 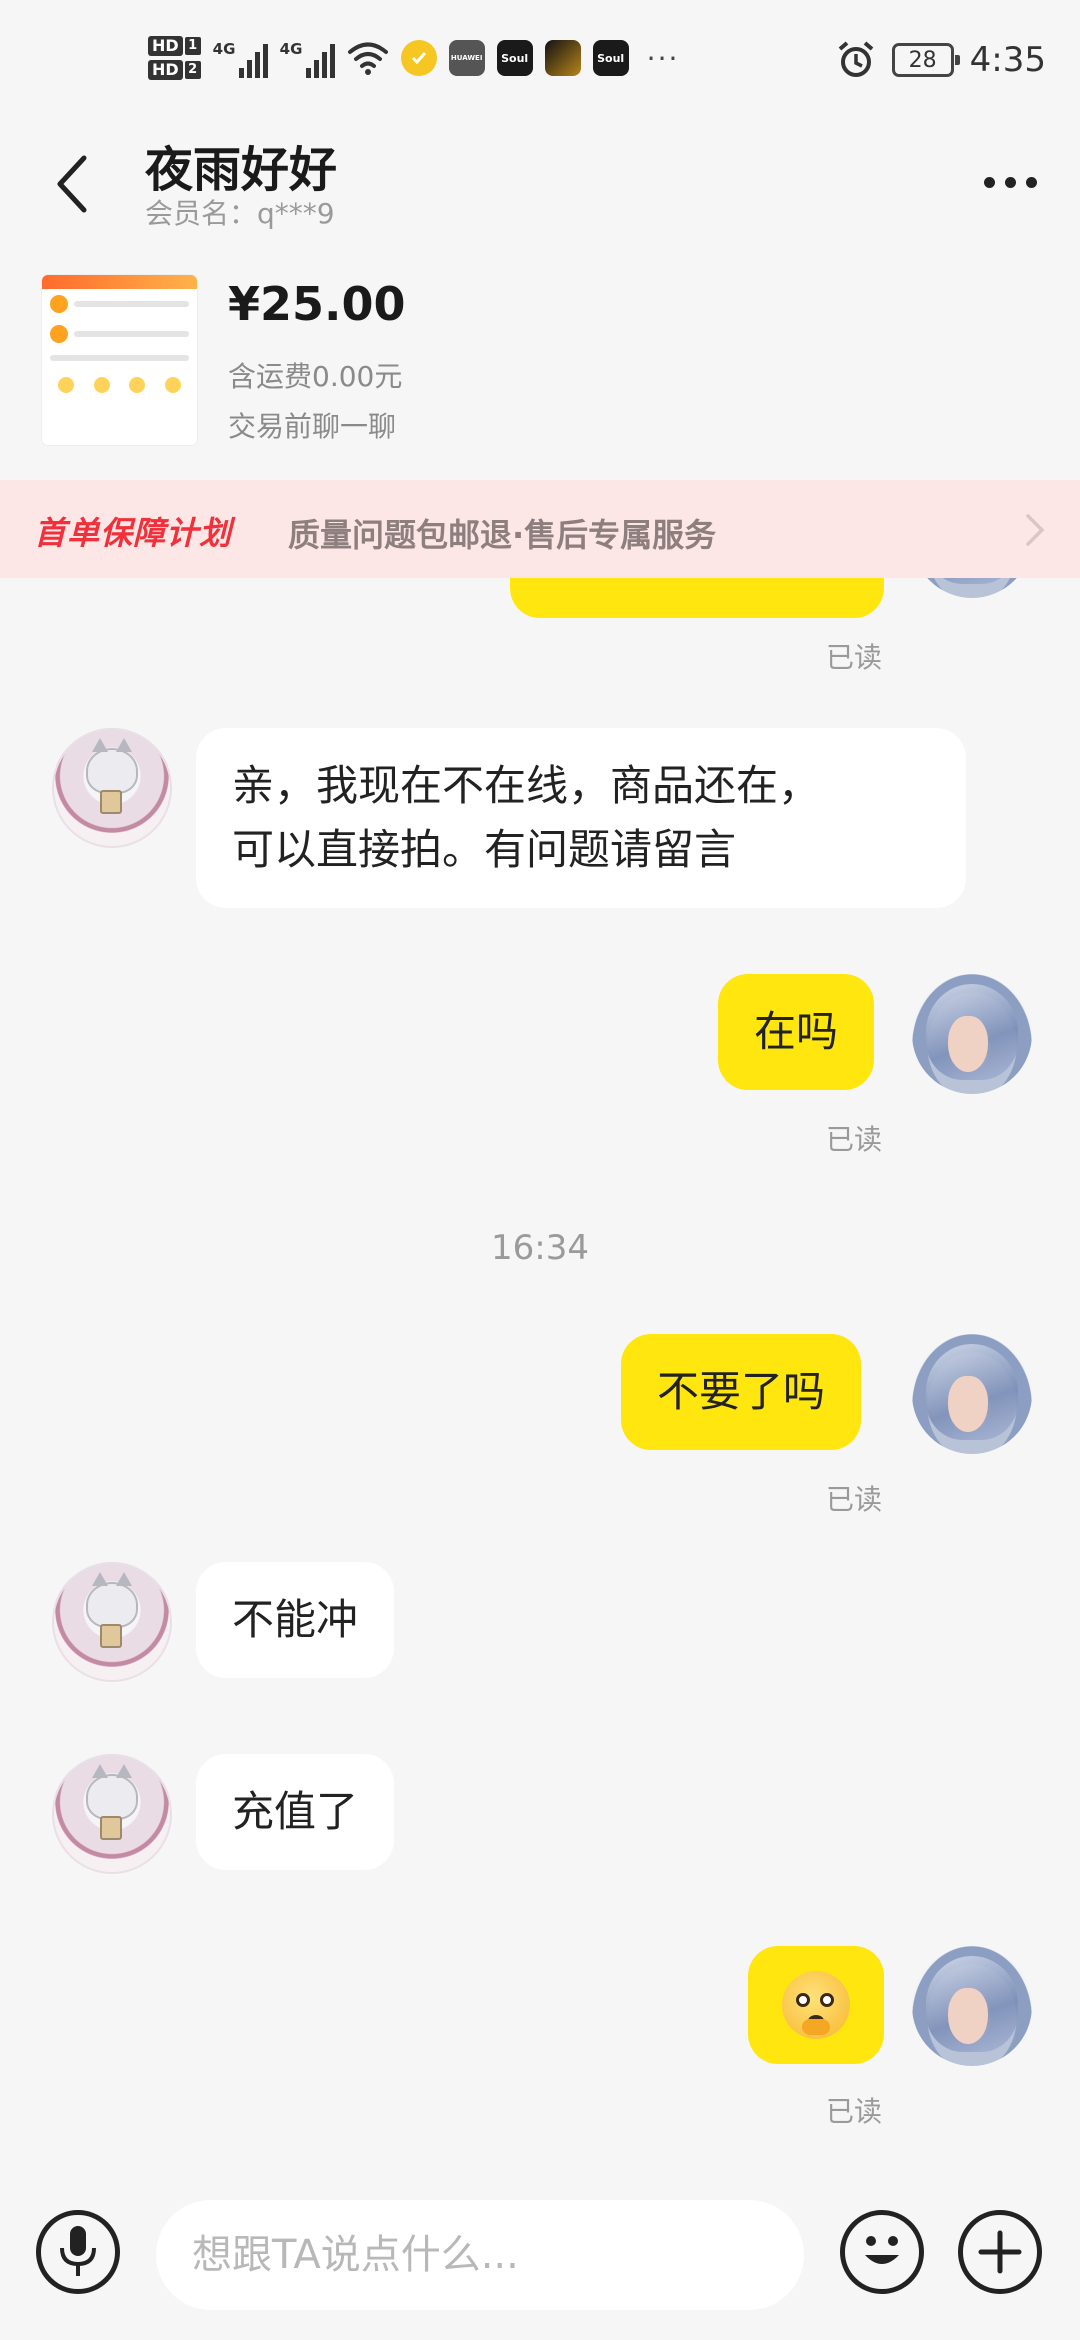 I want to click on sim1-number: 1, so click(x=192, y=46).